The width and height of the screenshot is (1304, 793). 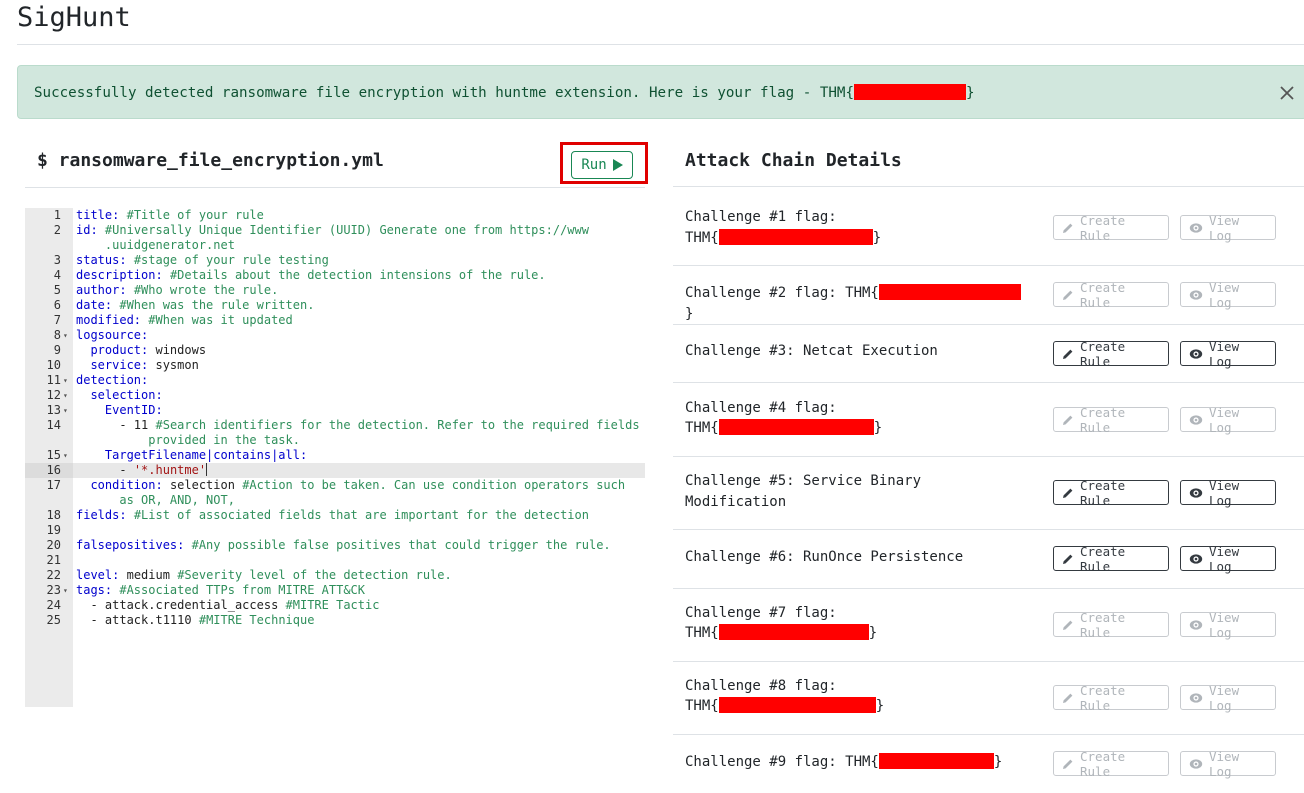 I want to click on code-line: 16 - '*.huntme', so click(x=335, y=470).